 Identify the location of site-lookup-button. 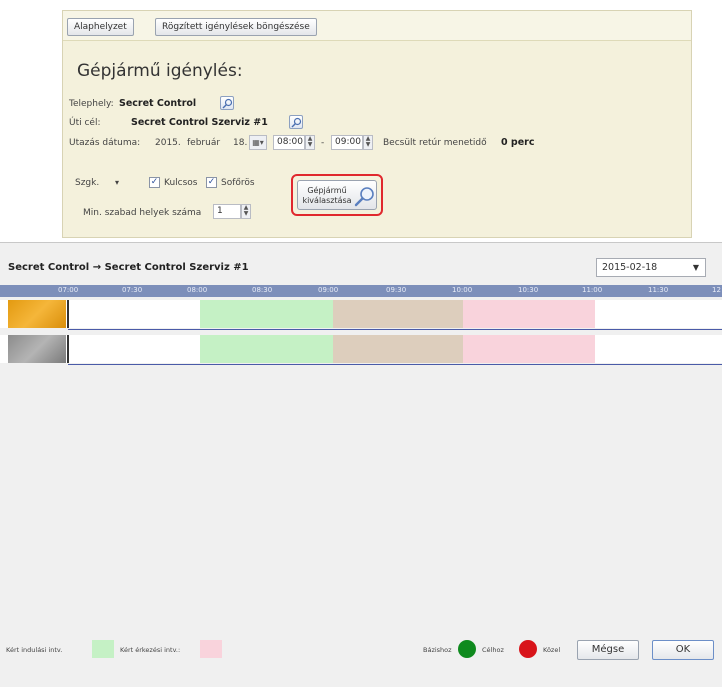
(227, 103).